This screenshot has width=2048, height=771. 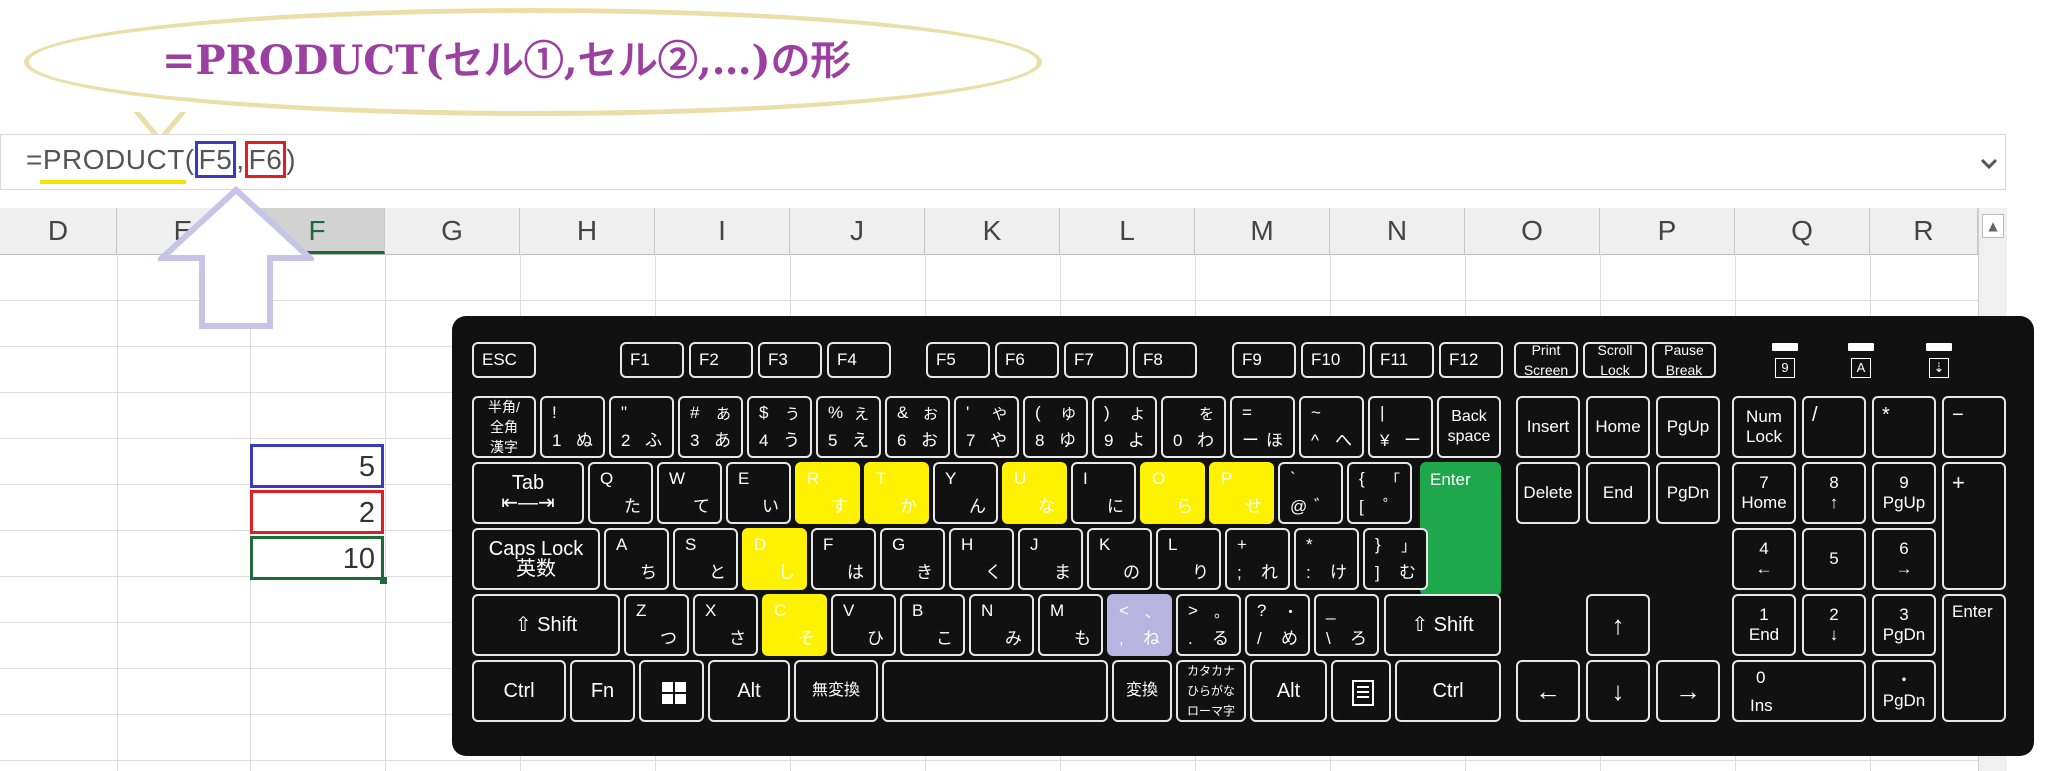 I want to click on key-f10: F10, so click(x=1333, y=360).